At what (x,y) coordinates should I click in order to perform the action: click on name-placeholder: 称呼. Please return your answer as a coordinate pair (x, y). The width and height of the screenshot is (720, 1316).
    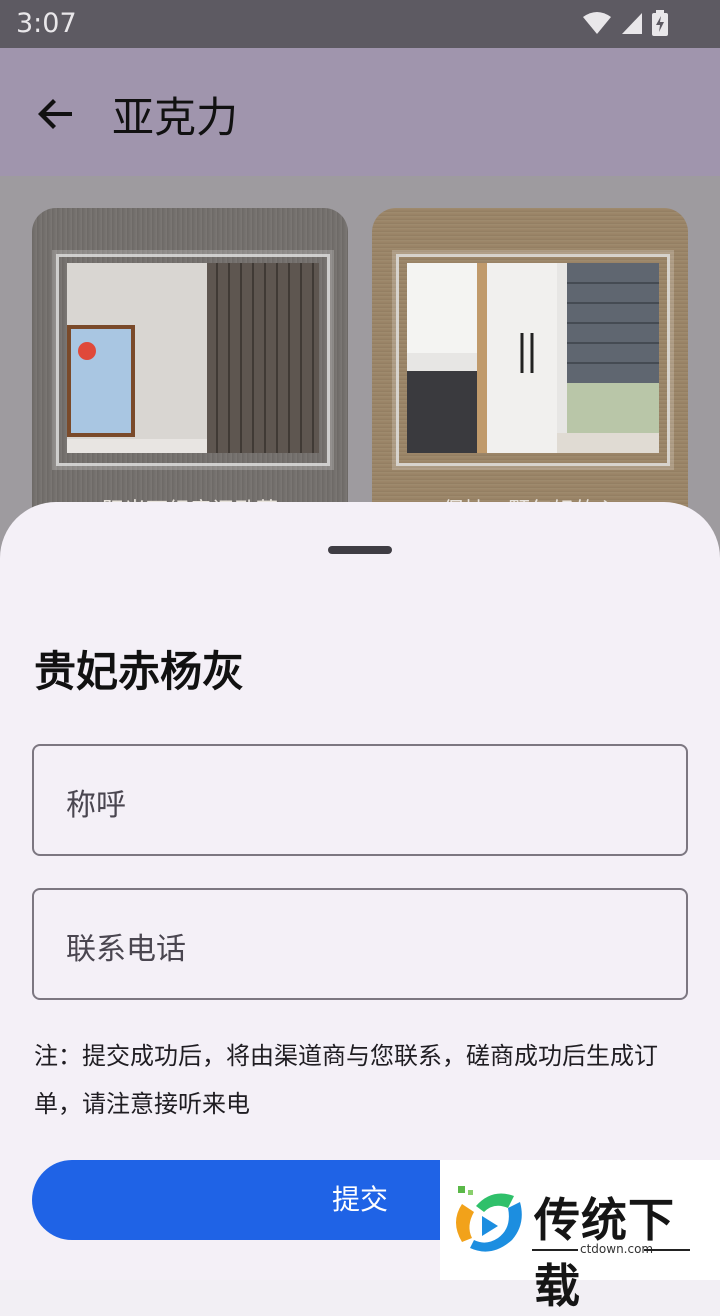
    Looking at the image, I should click on (96, 805).